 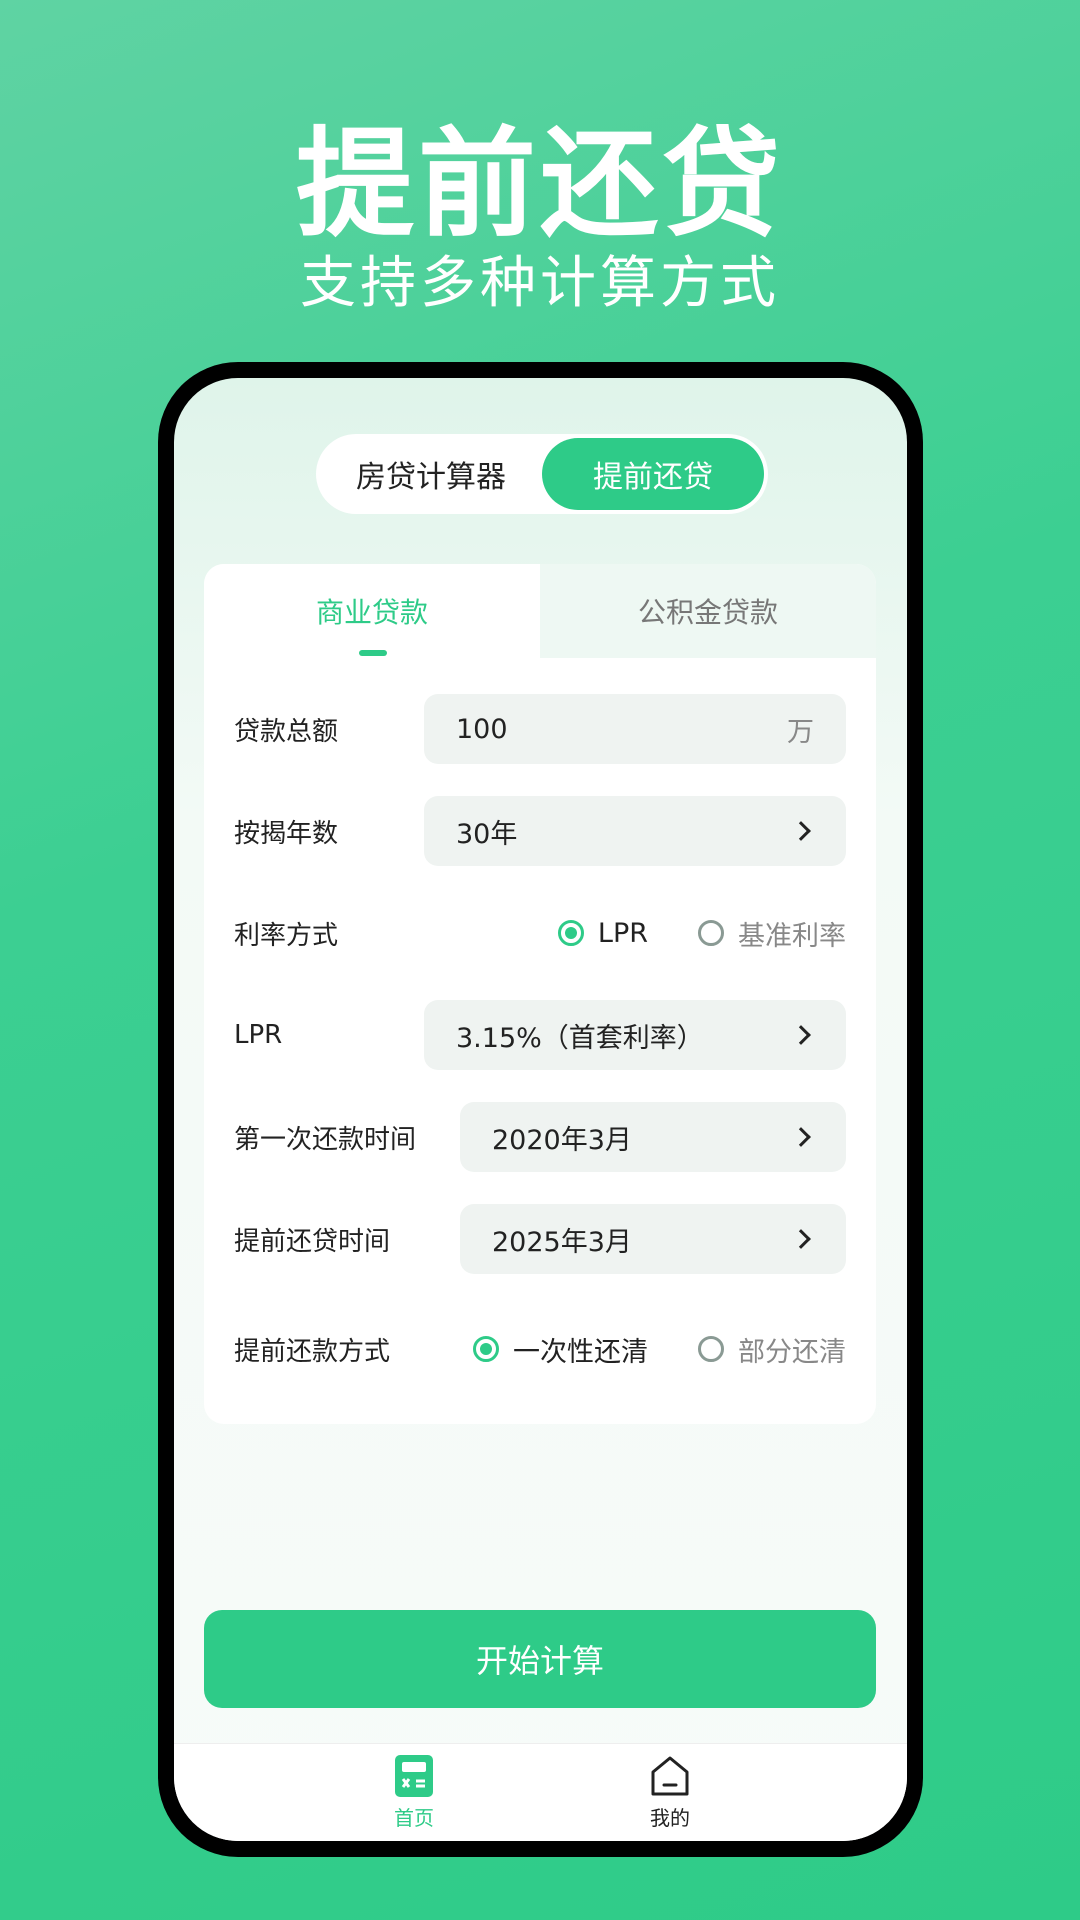 I want to click on loan-amount-label: 贷款总额, so click(x=286, y=731).